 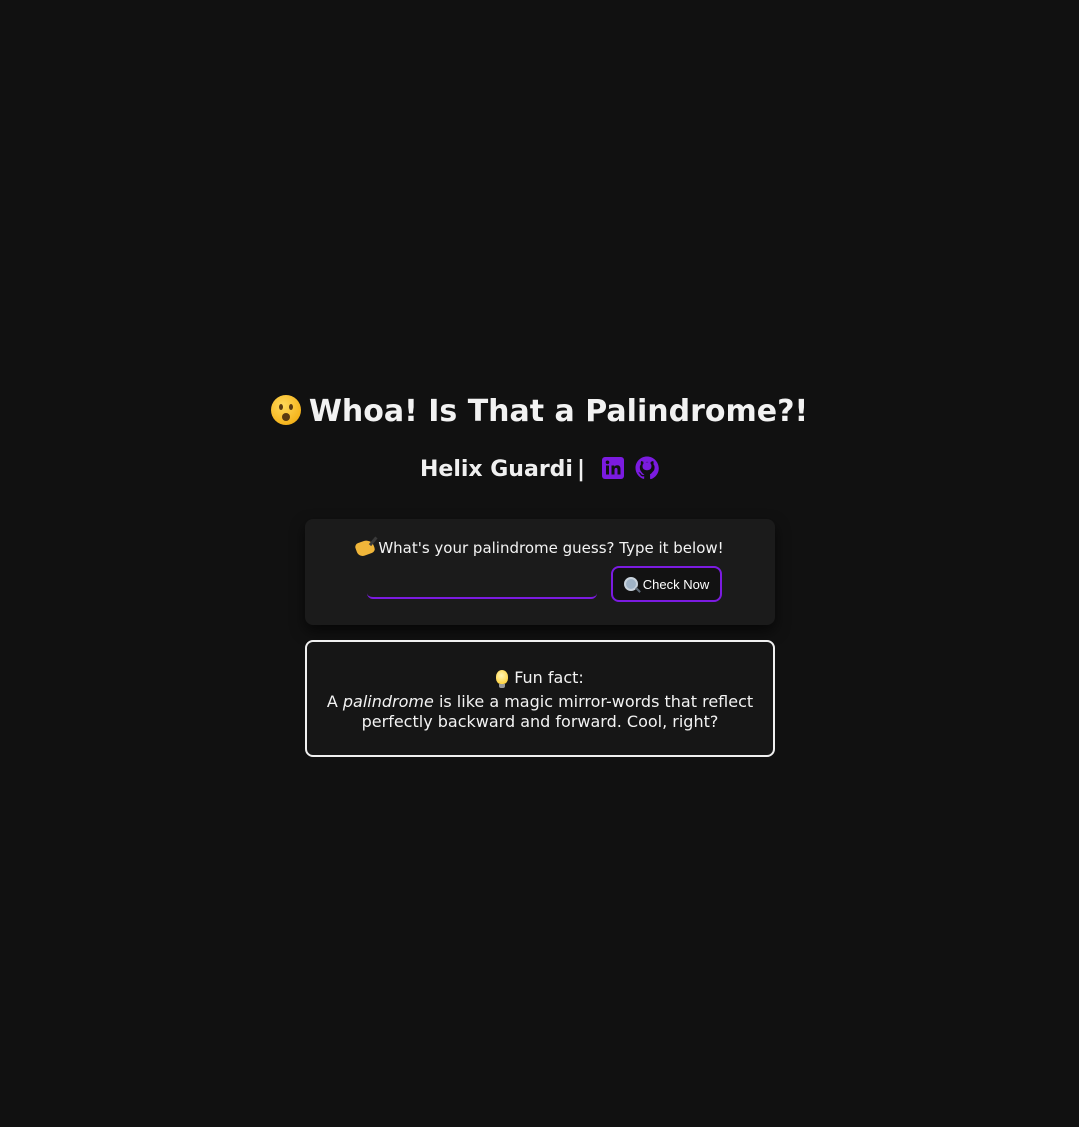 What do you see at coordinates (549, 677) in the screenshot?
I see `fun-fact-title-text: Fun fact:` at bounding box center [549, 677].